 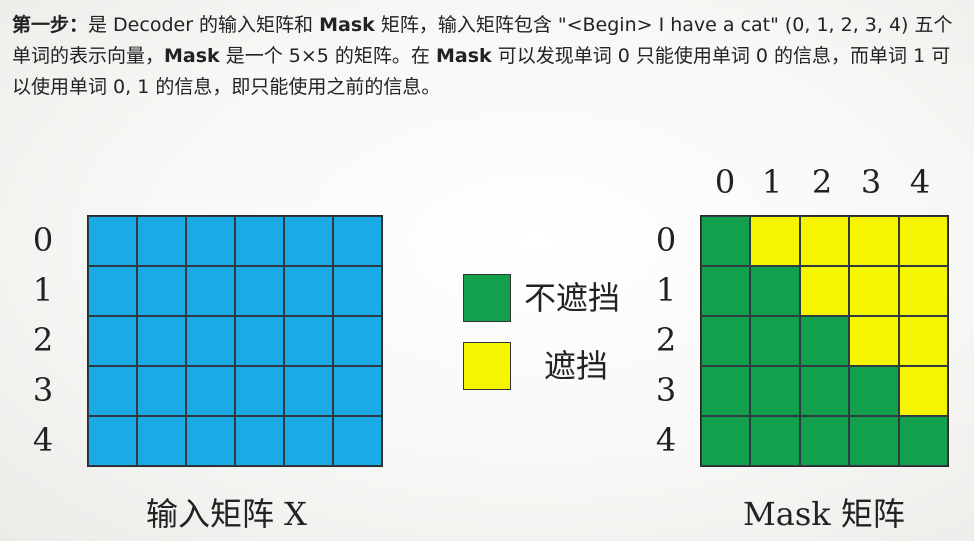 What do you see at coordinates (192, 56) in the screenshot?
I see `mask-term-2: Mask` at bounding box center [192, 56].